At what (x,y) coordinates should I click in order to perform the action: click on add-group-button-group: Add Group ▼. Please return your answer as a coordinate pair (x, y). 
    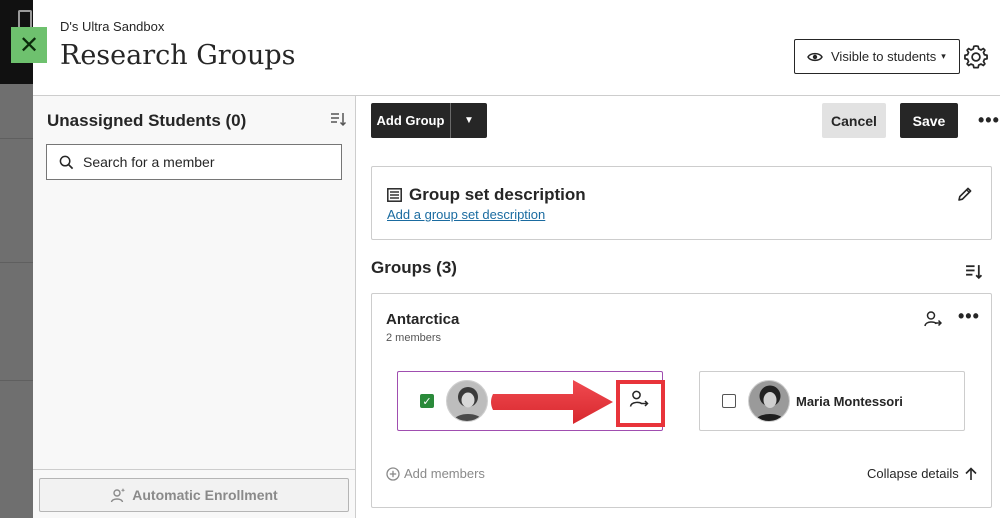
    Looking at the image, I should click on (429, 120).